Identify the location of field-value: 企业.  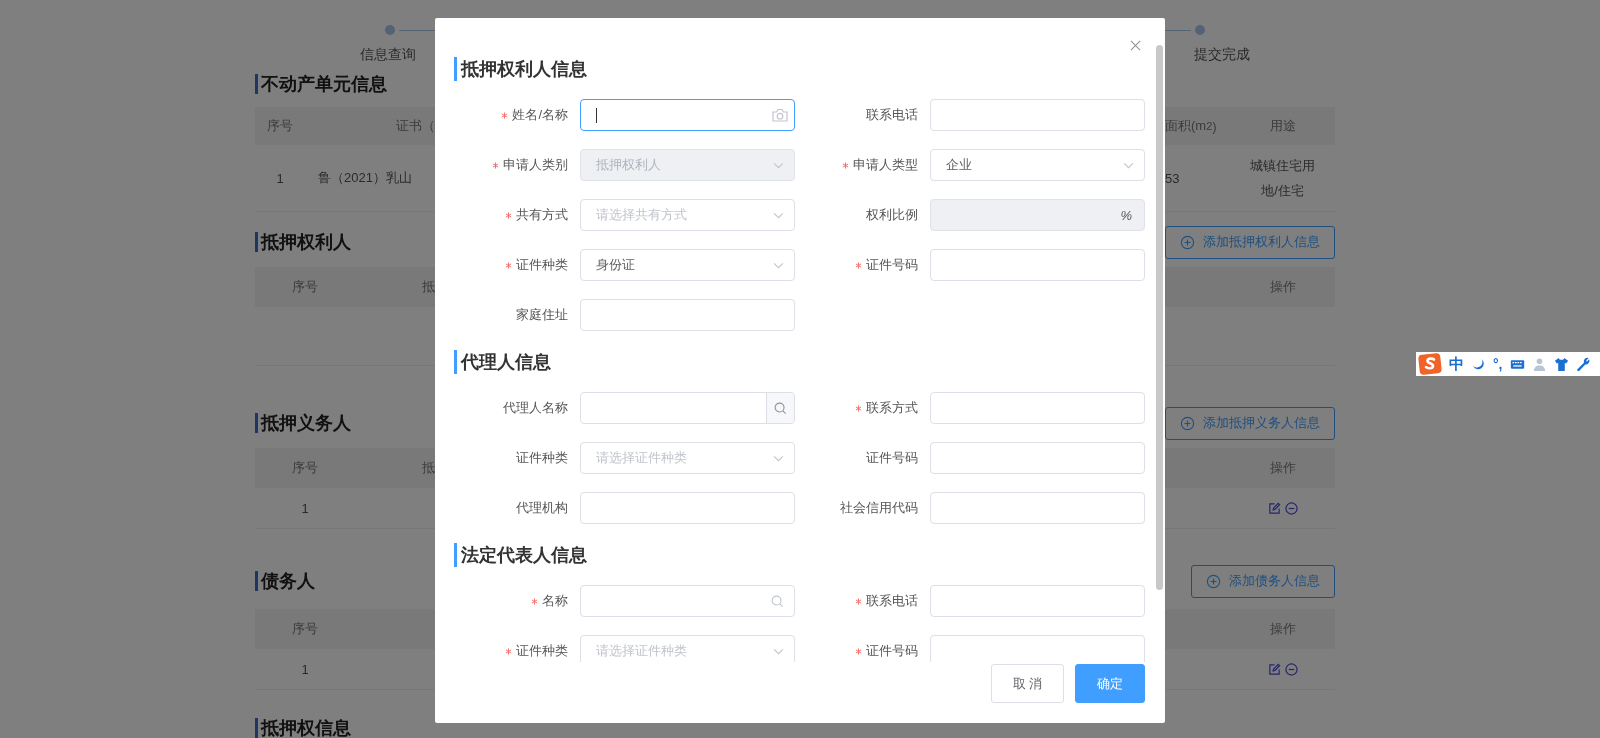
(959, 165).